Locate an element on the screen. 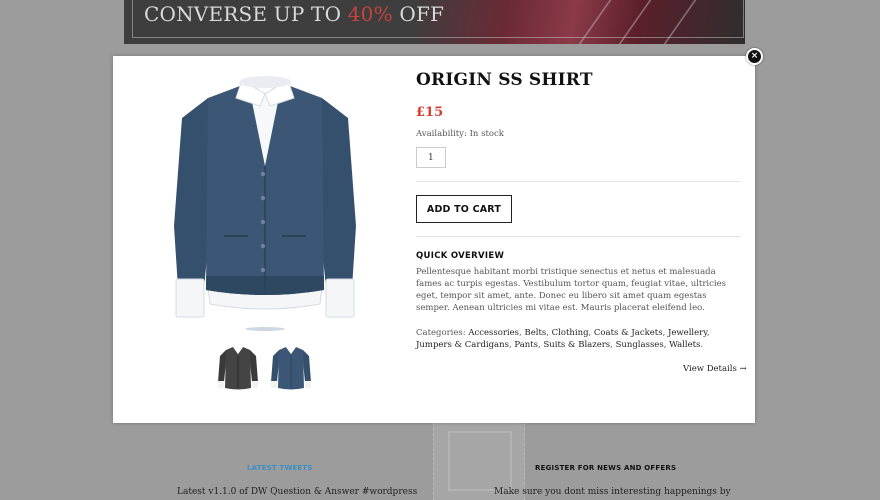 This screenshot has height=500, width=880. category-link-sunglasses: Sunglasses is located at coordinates (640, 345).